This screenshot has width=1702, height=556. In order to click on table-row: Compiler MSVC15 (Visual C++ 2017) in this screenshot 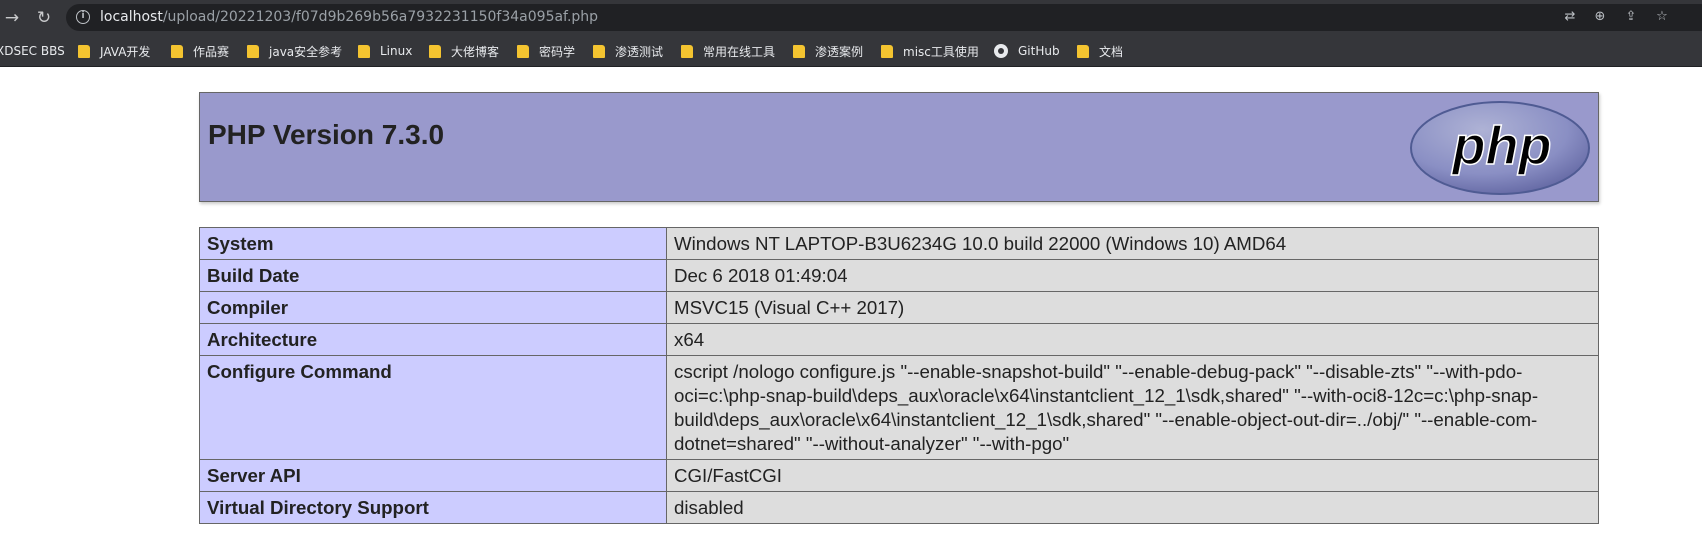, I will do `click(899, 307)`.